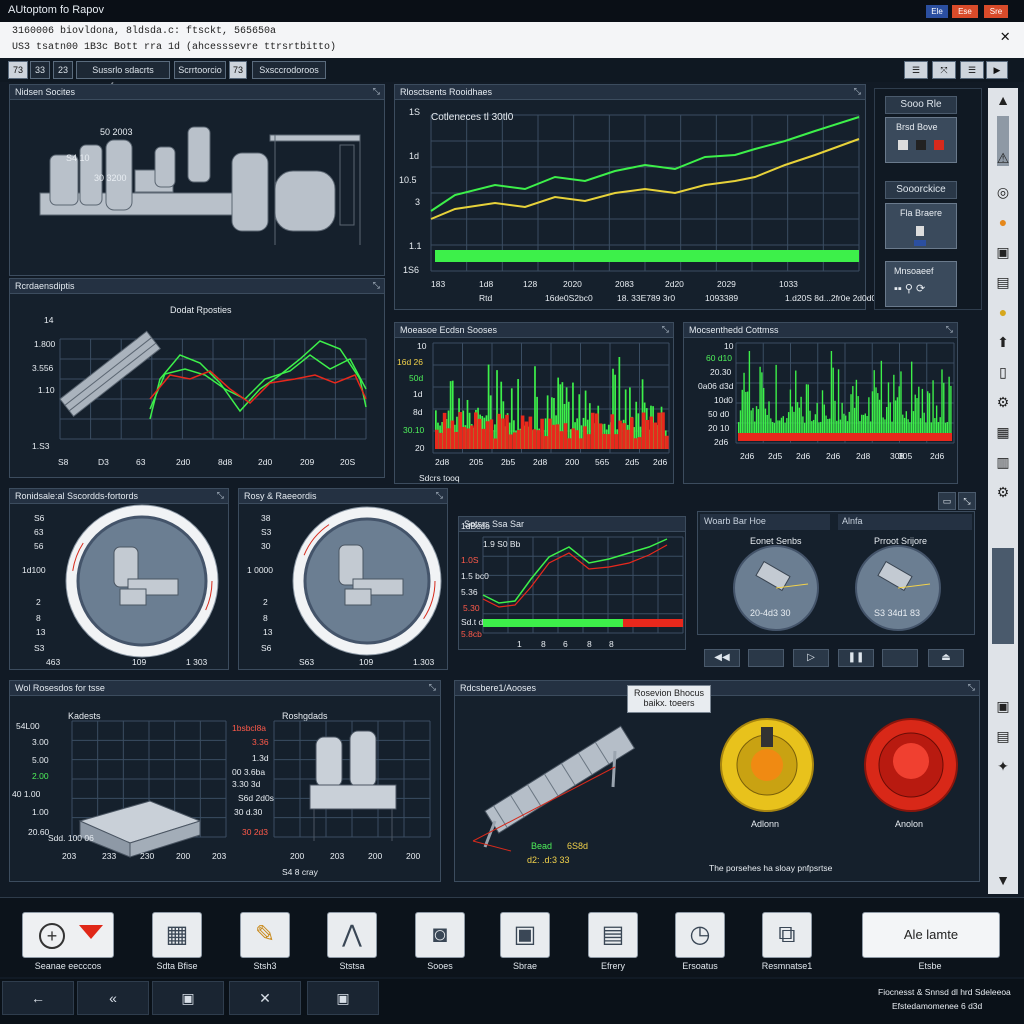  I want to click on list-icon: ☰, so click(916, 70).